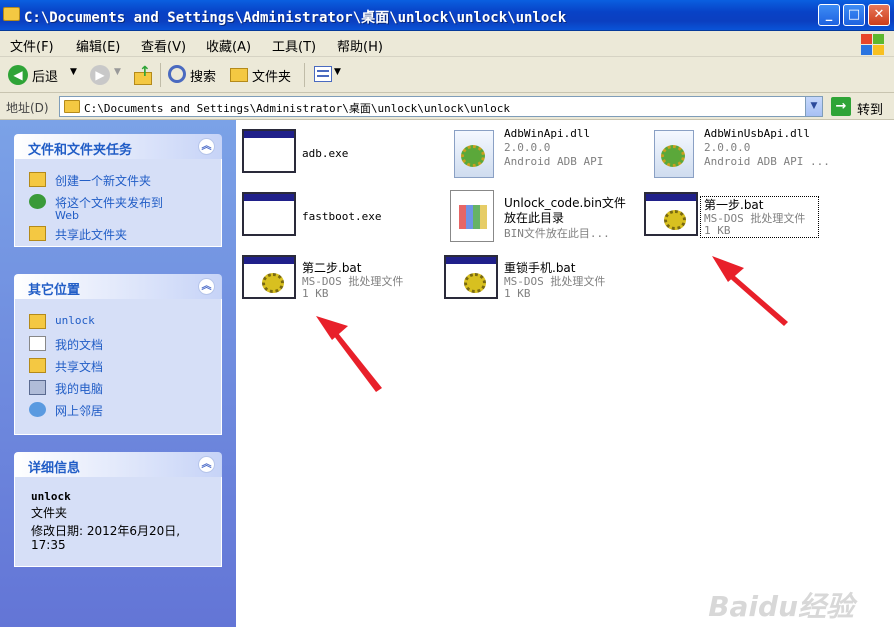 Image resolution: width=894 pixels, height=627 pixels. I want to click on menu-file: 文件(F), so click(32, 45).